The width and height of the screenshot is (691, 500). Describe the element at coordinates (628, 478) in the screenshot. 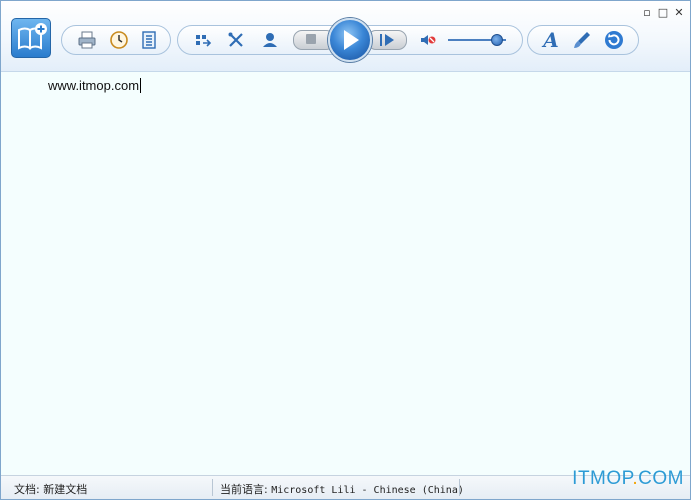

I see `site-watermark: ITMOP.COM` at that location.